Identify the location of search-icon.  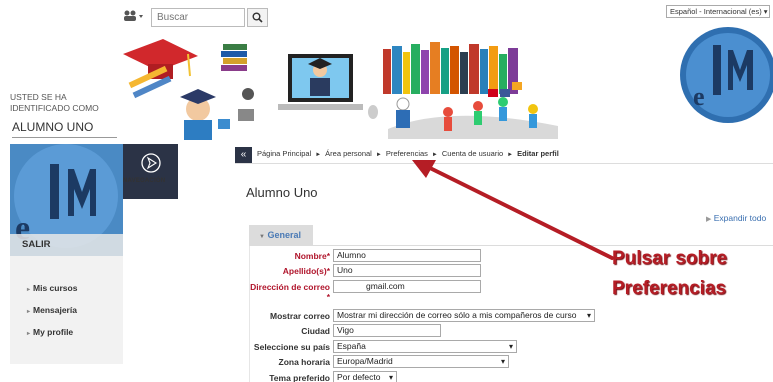
(257, 17).